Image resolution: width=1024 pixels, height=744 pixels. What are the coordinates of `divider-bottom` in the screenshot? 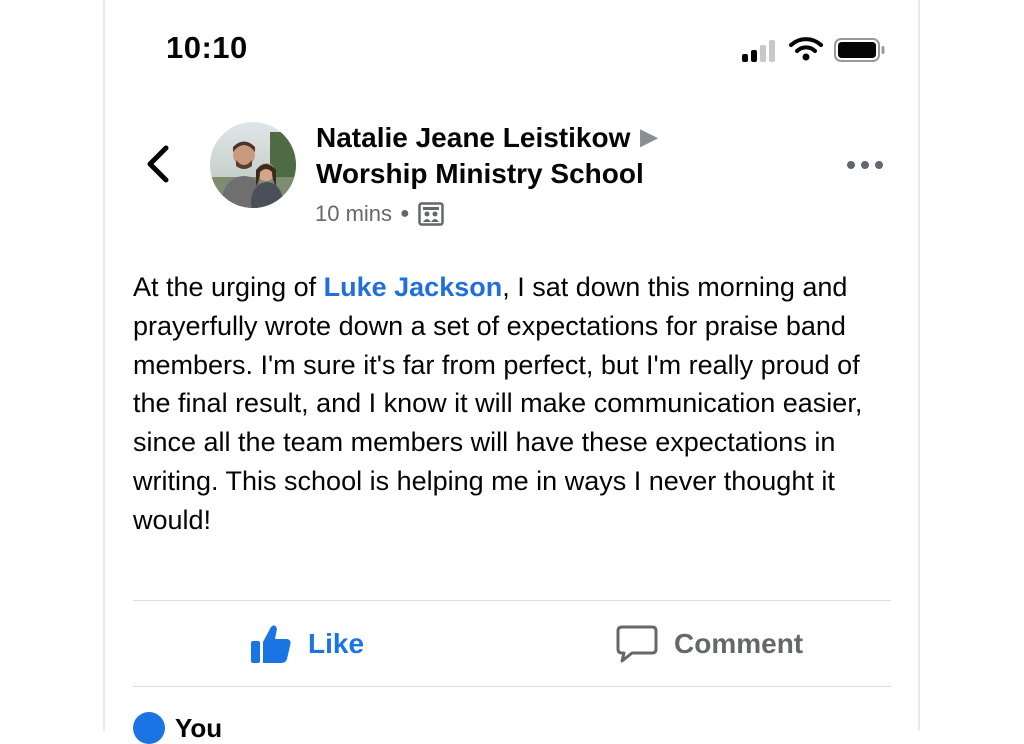 It's located at (512, 686).